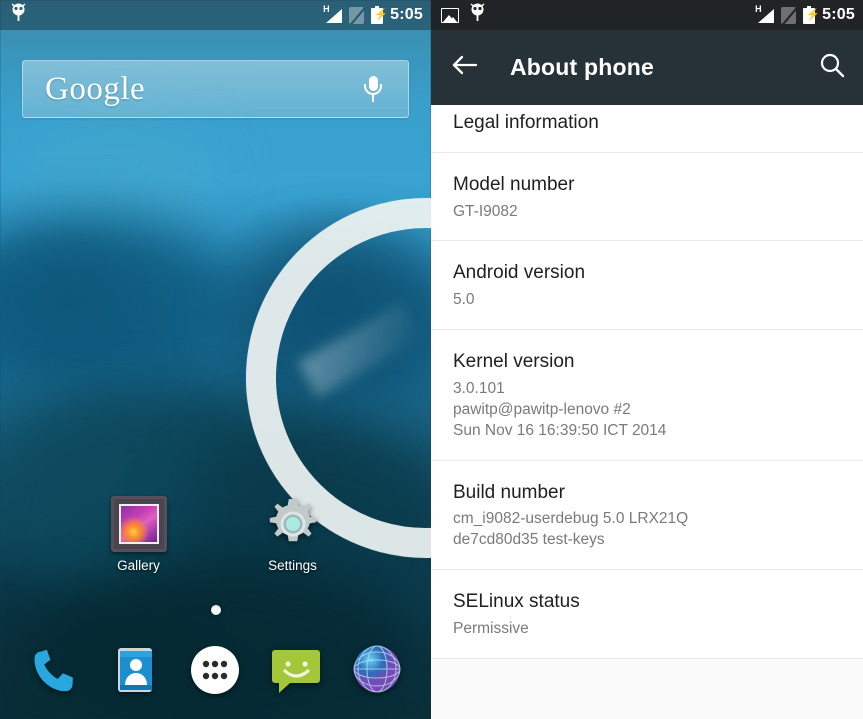  I want to click on app-shortcut-gallery: Gallery, so click(139, 534).